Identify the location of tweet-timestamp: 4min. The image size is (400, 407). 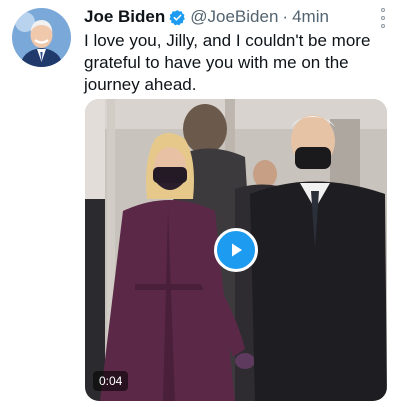
(310, 17).